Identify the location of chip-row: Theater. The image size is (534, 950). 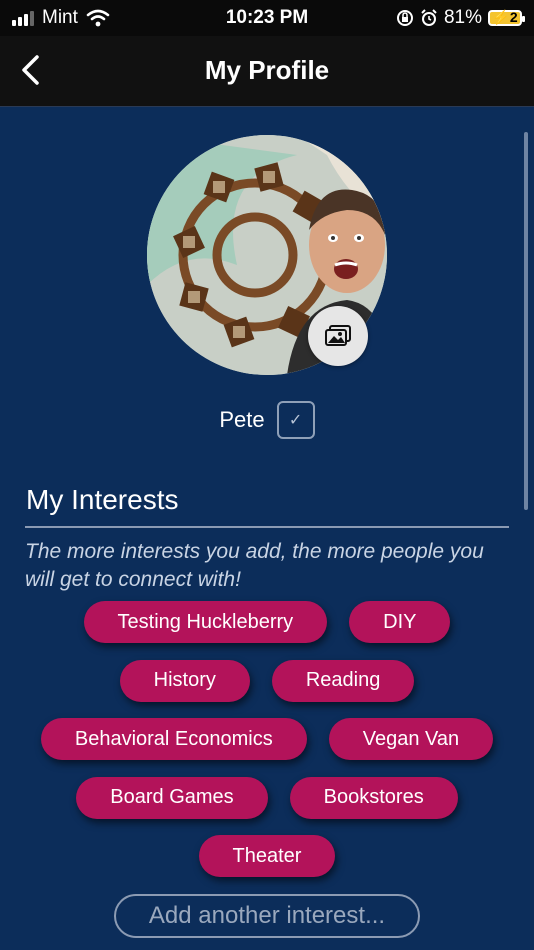
(267, 856).